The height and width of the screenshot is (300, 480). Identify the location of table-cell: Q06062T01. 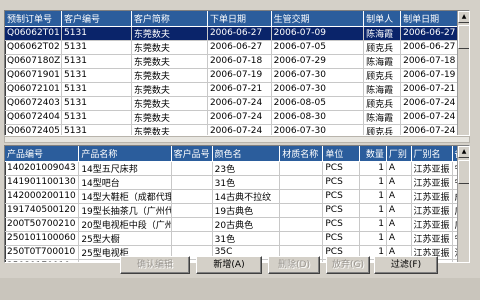
(34, 33).